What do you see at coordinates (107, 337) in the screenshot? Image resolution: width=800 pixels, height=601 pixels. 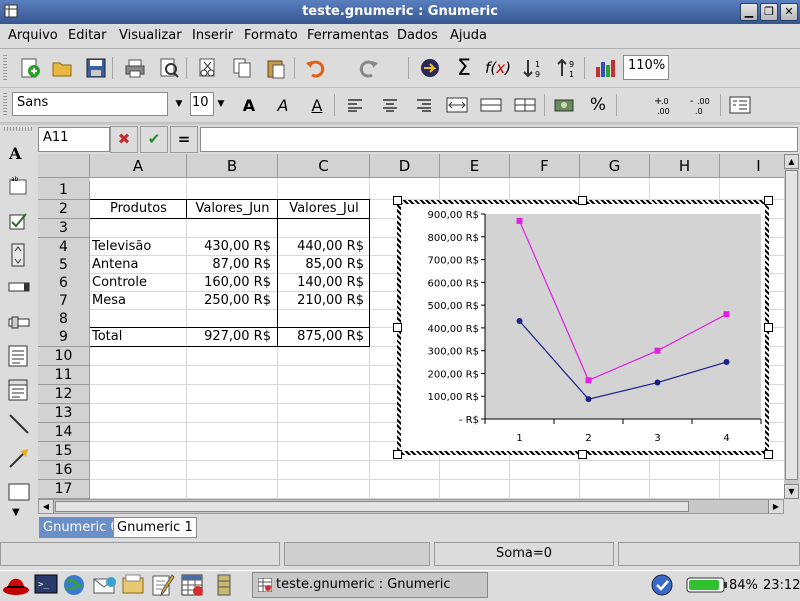 I see `table-total-cell: Total` at bounding box center [107, 337].